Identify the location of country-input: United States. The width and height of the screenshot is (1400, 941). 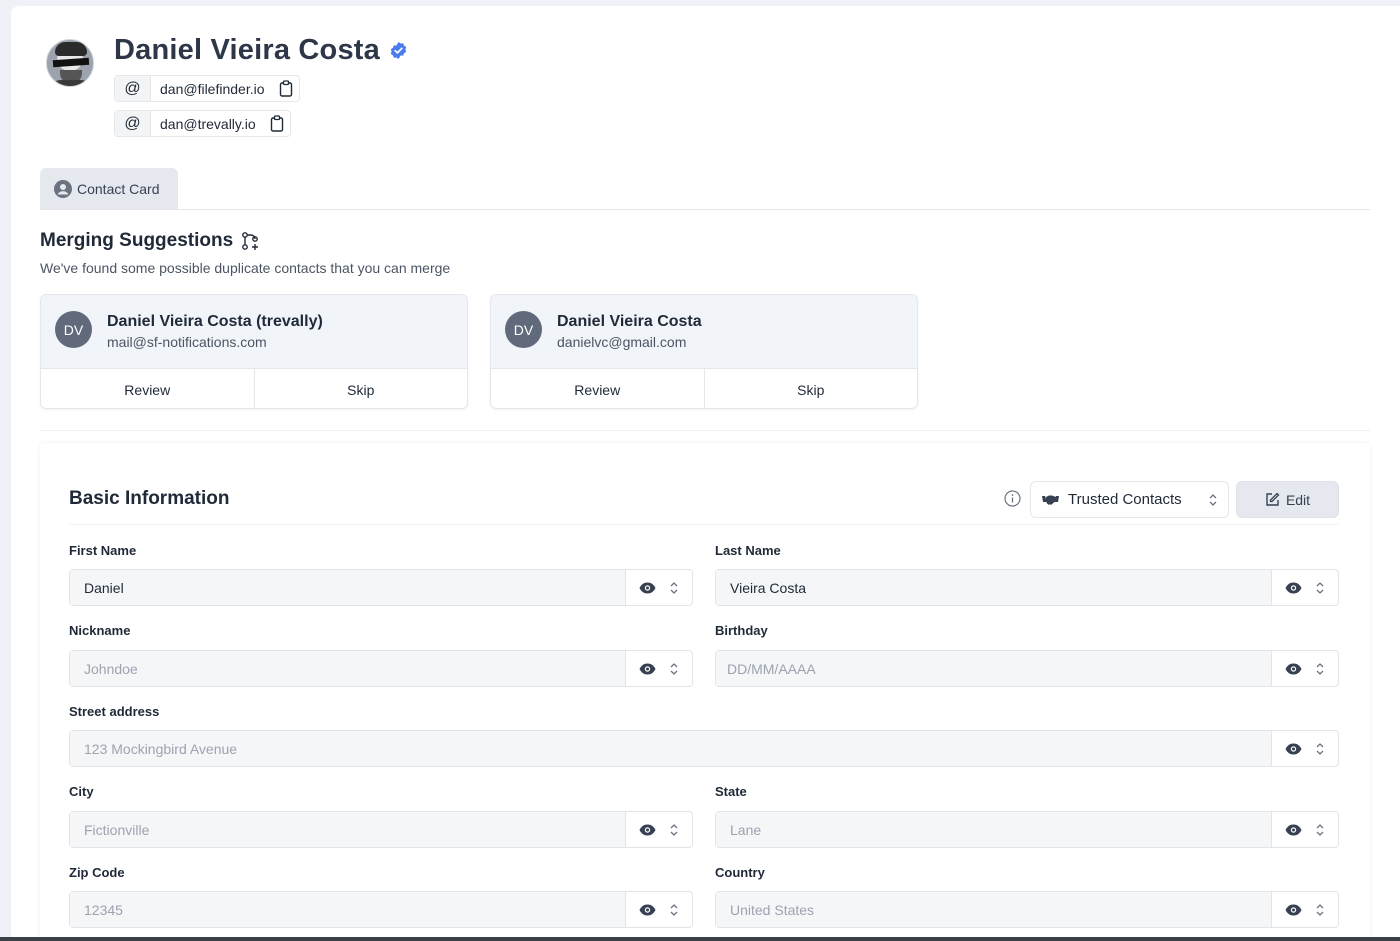
(994, 909).